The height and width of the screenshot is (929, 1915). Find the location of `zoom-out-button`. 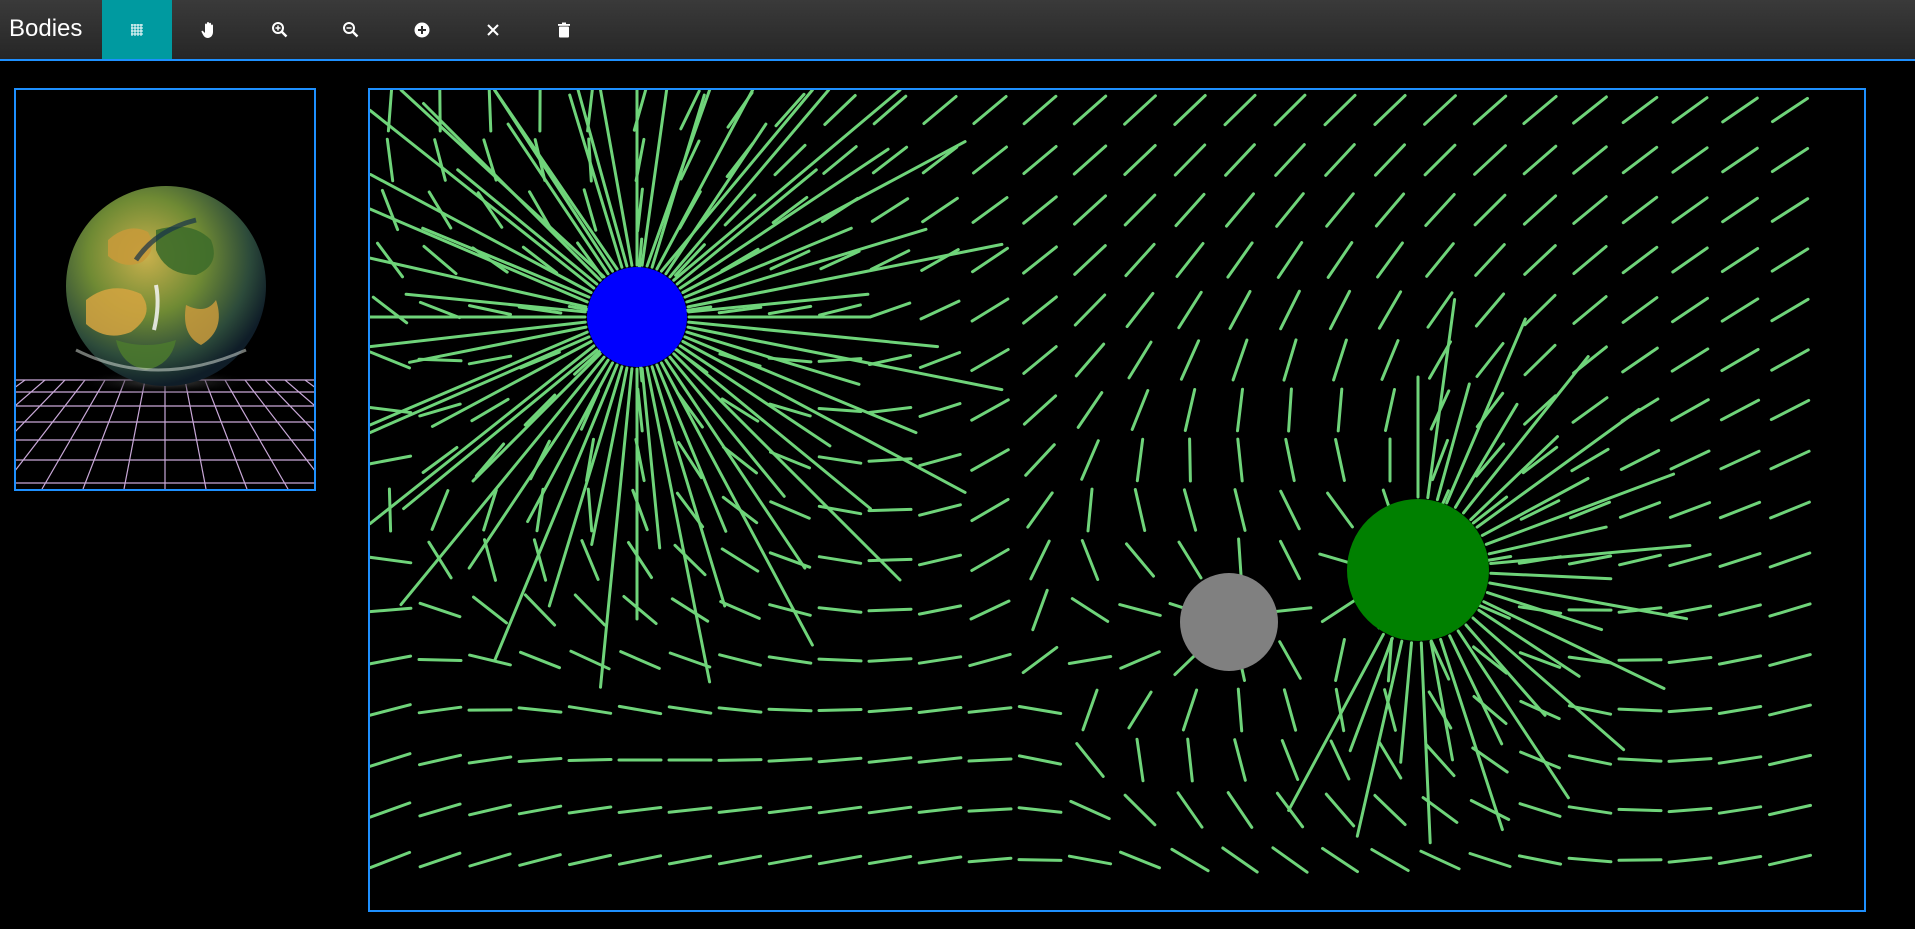

zoom-out-button is located at coordinates (351, 29).